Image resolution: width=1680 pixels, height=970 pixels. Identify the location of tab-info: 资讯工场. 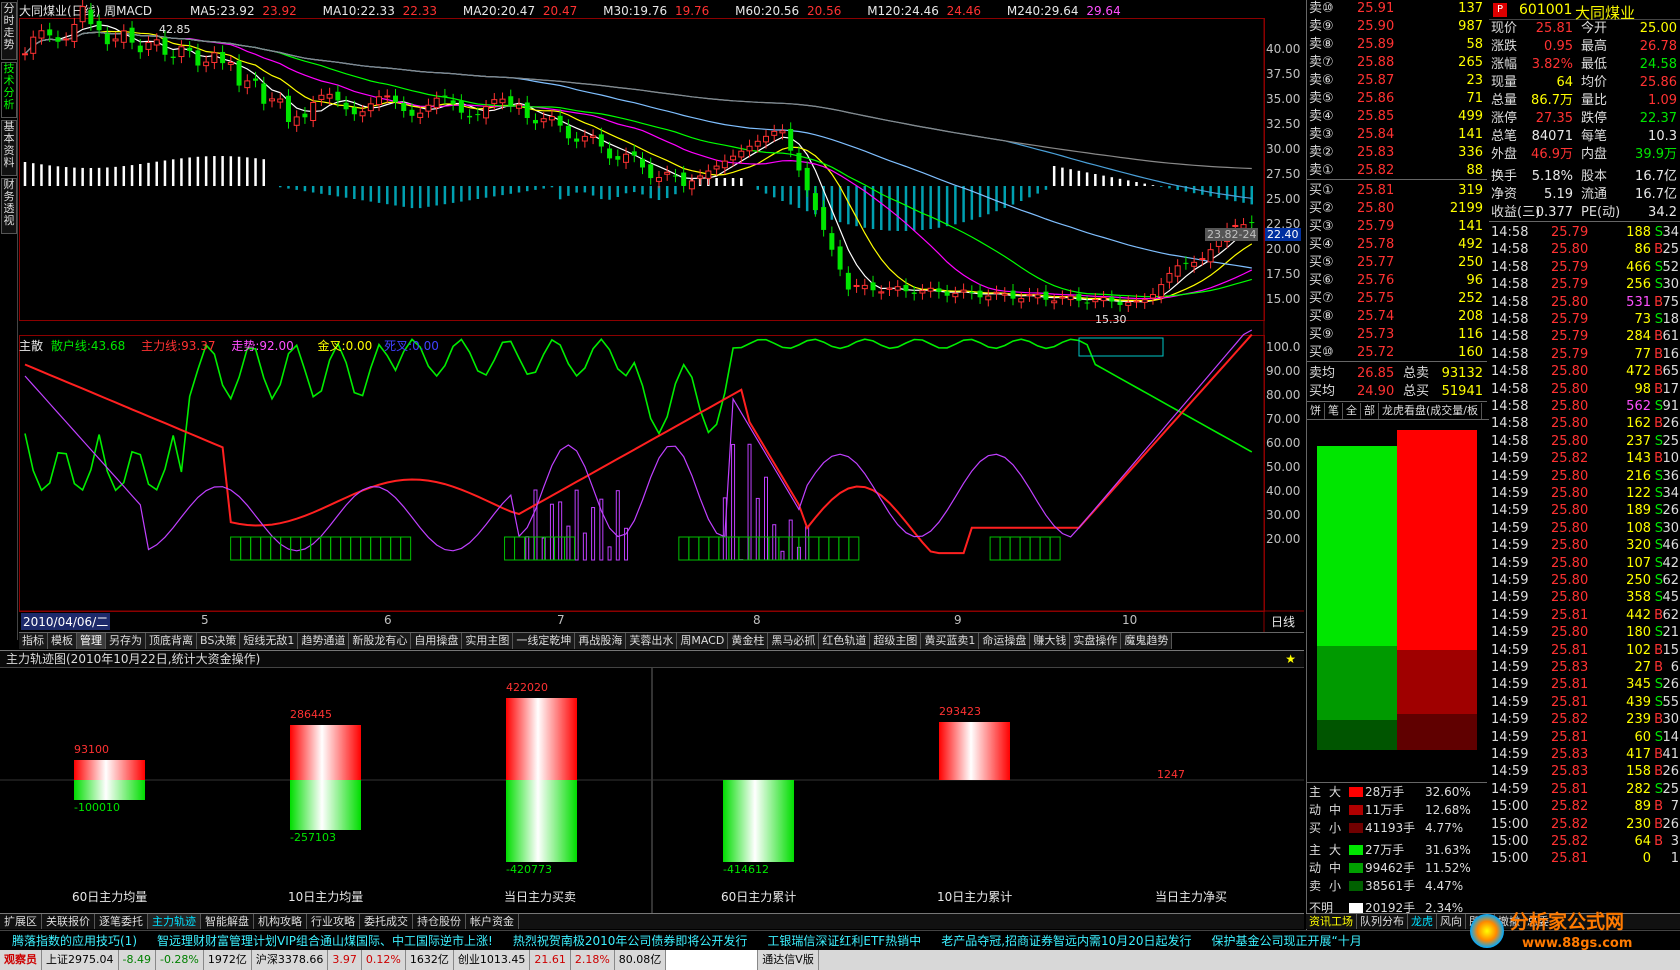
(1331, 921).